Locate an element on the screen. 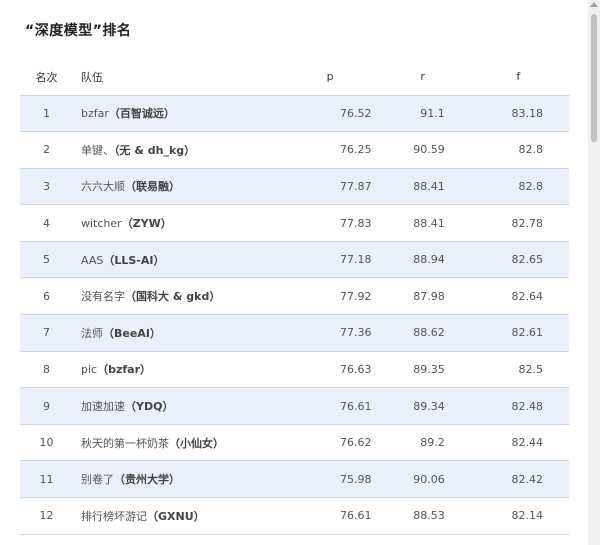 The width and height of the screenshot is (600, 545). f-cell: 82.64 is located at coordinates (517, 296).